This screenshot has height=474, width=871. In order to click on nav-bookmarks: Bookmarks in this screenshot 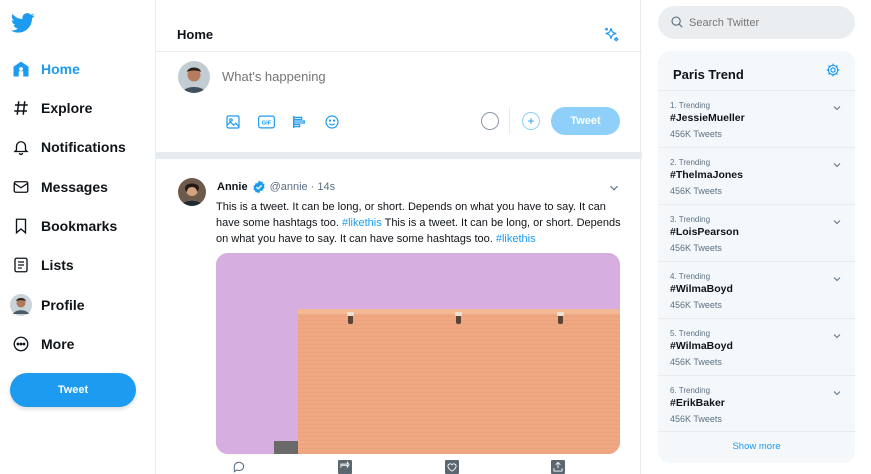, I will do `click(63, 226)`.